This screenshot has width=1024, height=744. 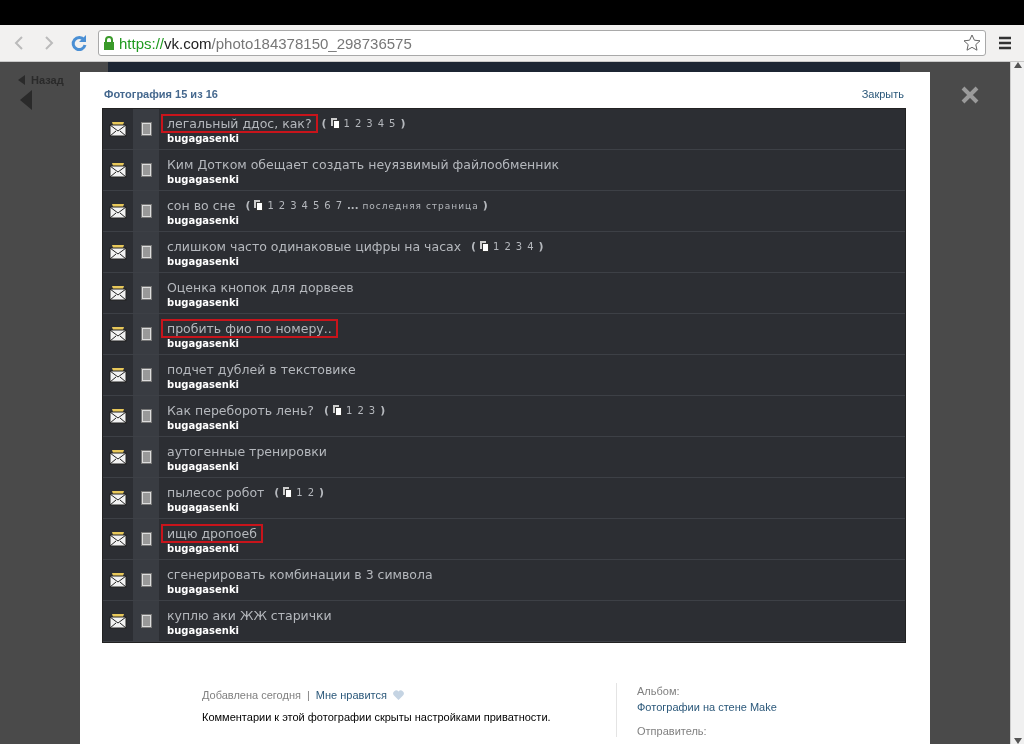 I want to click on topic-title: аутогенные тренировки, so click(x=247, y=451).